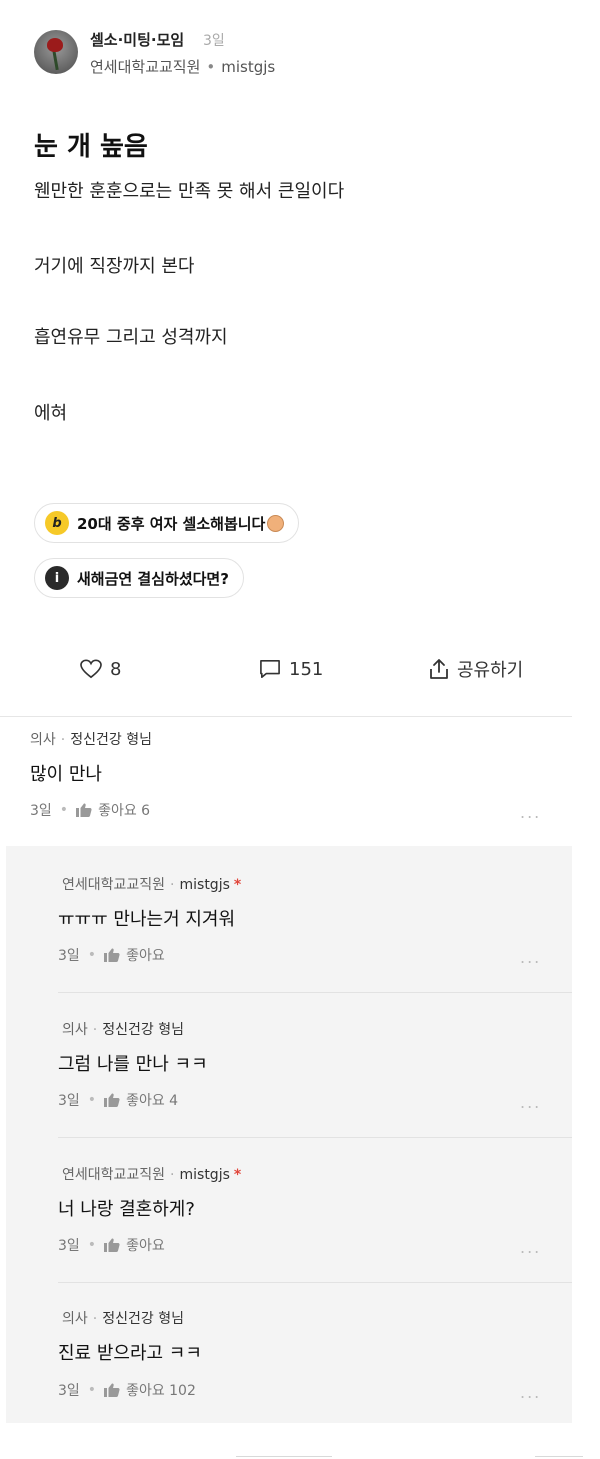 Image resolution: width=600 pixels, height=1459 pixels. I want to click on comment-time: 3일, so click(41, 811).